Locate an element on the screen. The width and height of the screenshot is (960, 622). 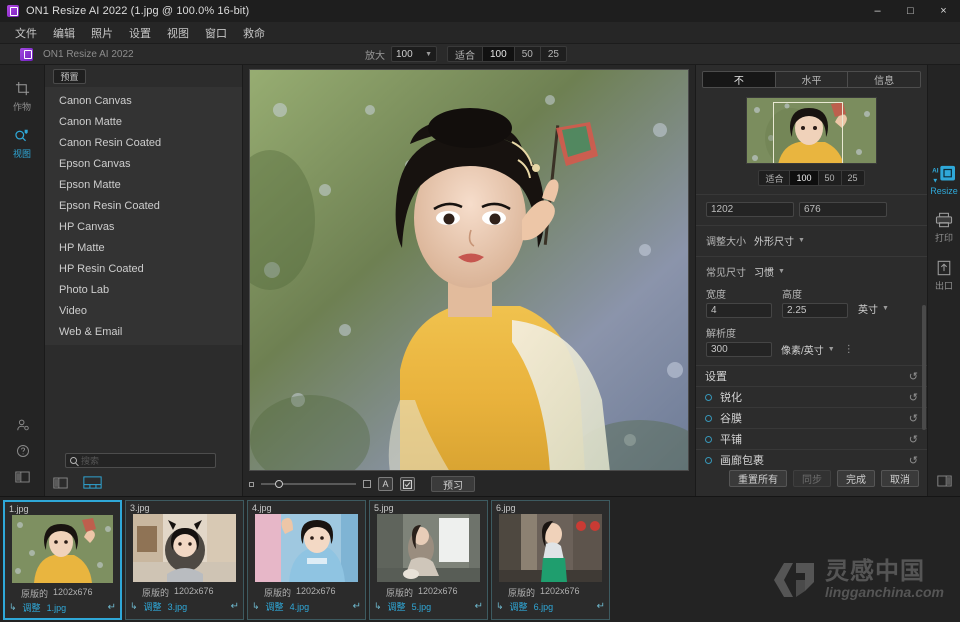
right-panel-scrollbar is located at coordinates (924, 367).